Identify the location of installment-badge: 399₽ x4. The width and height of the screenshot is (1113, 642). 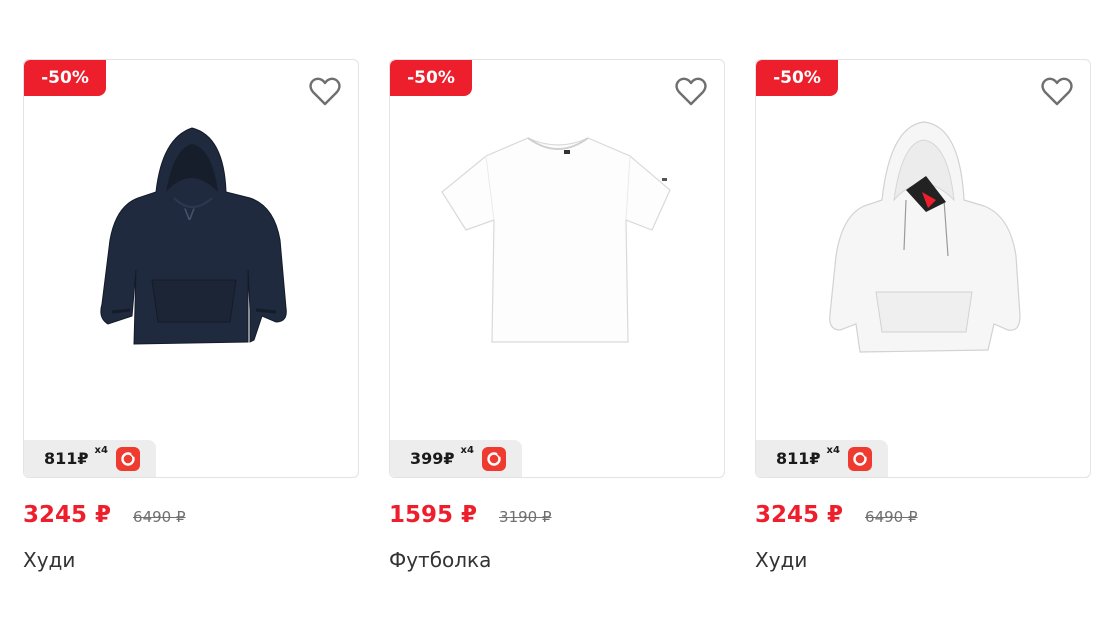
(456, 458).